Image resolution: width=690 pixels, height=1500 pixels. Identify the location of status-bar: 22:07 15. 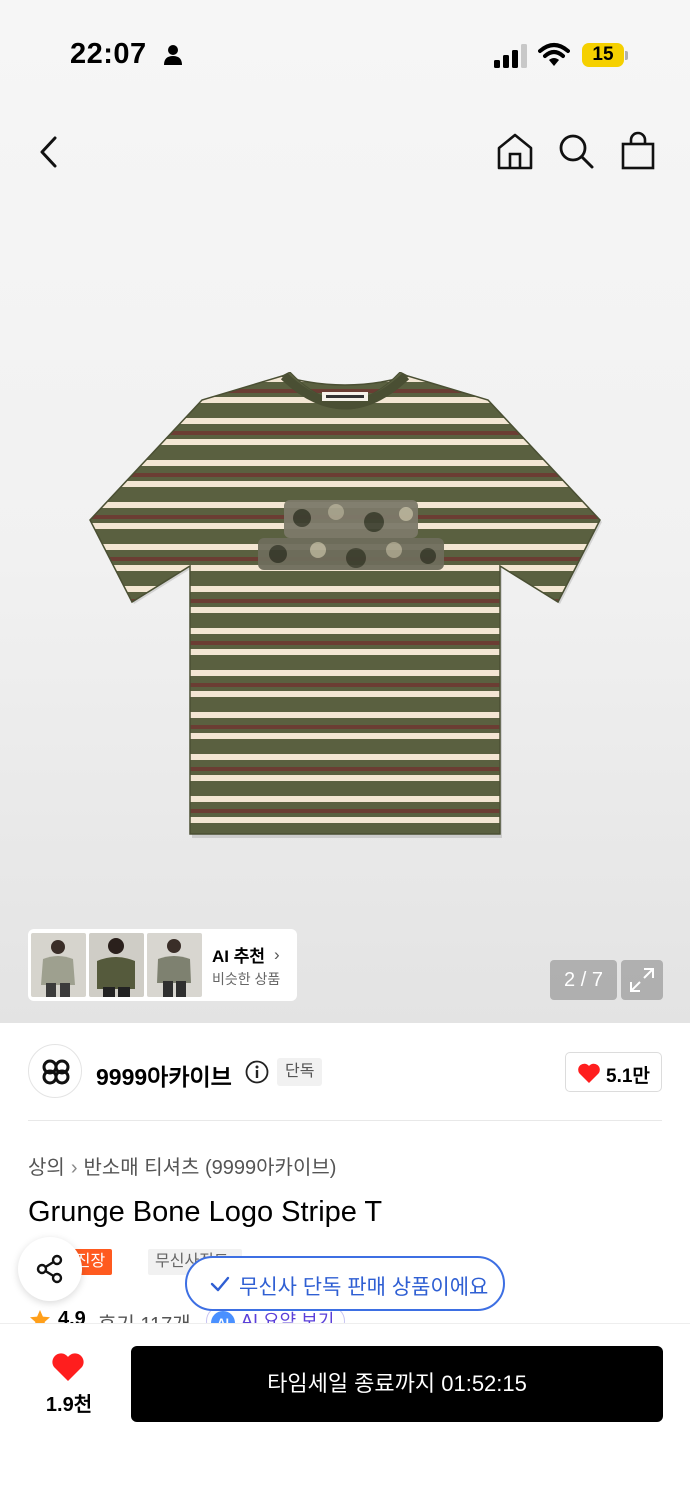
(345, 50).